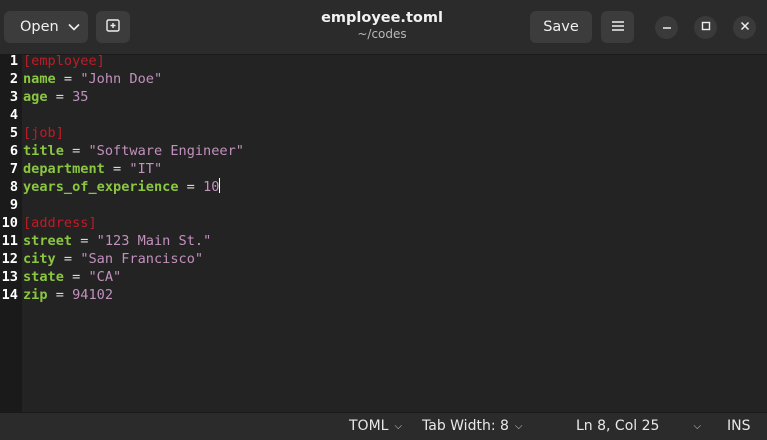 The height and width of the screenshot is (440, 767). What do you see at coordinates (13, 79) in the screenshot?
I see `line-number: 2` at bounding box center [13, 79].